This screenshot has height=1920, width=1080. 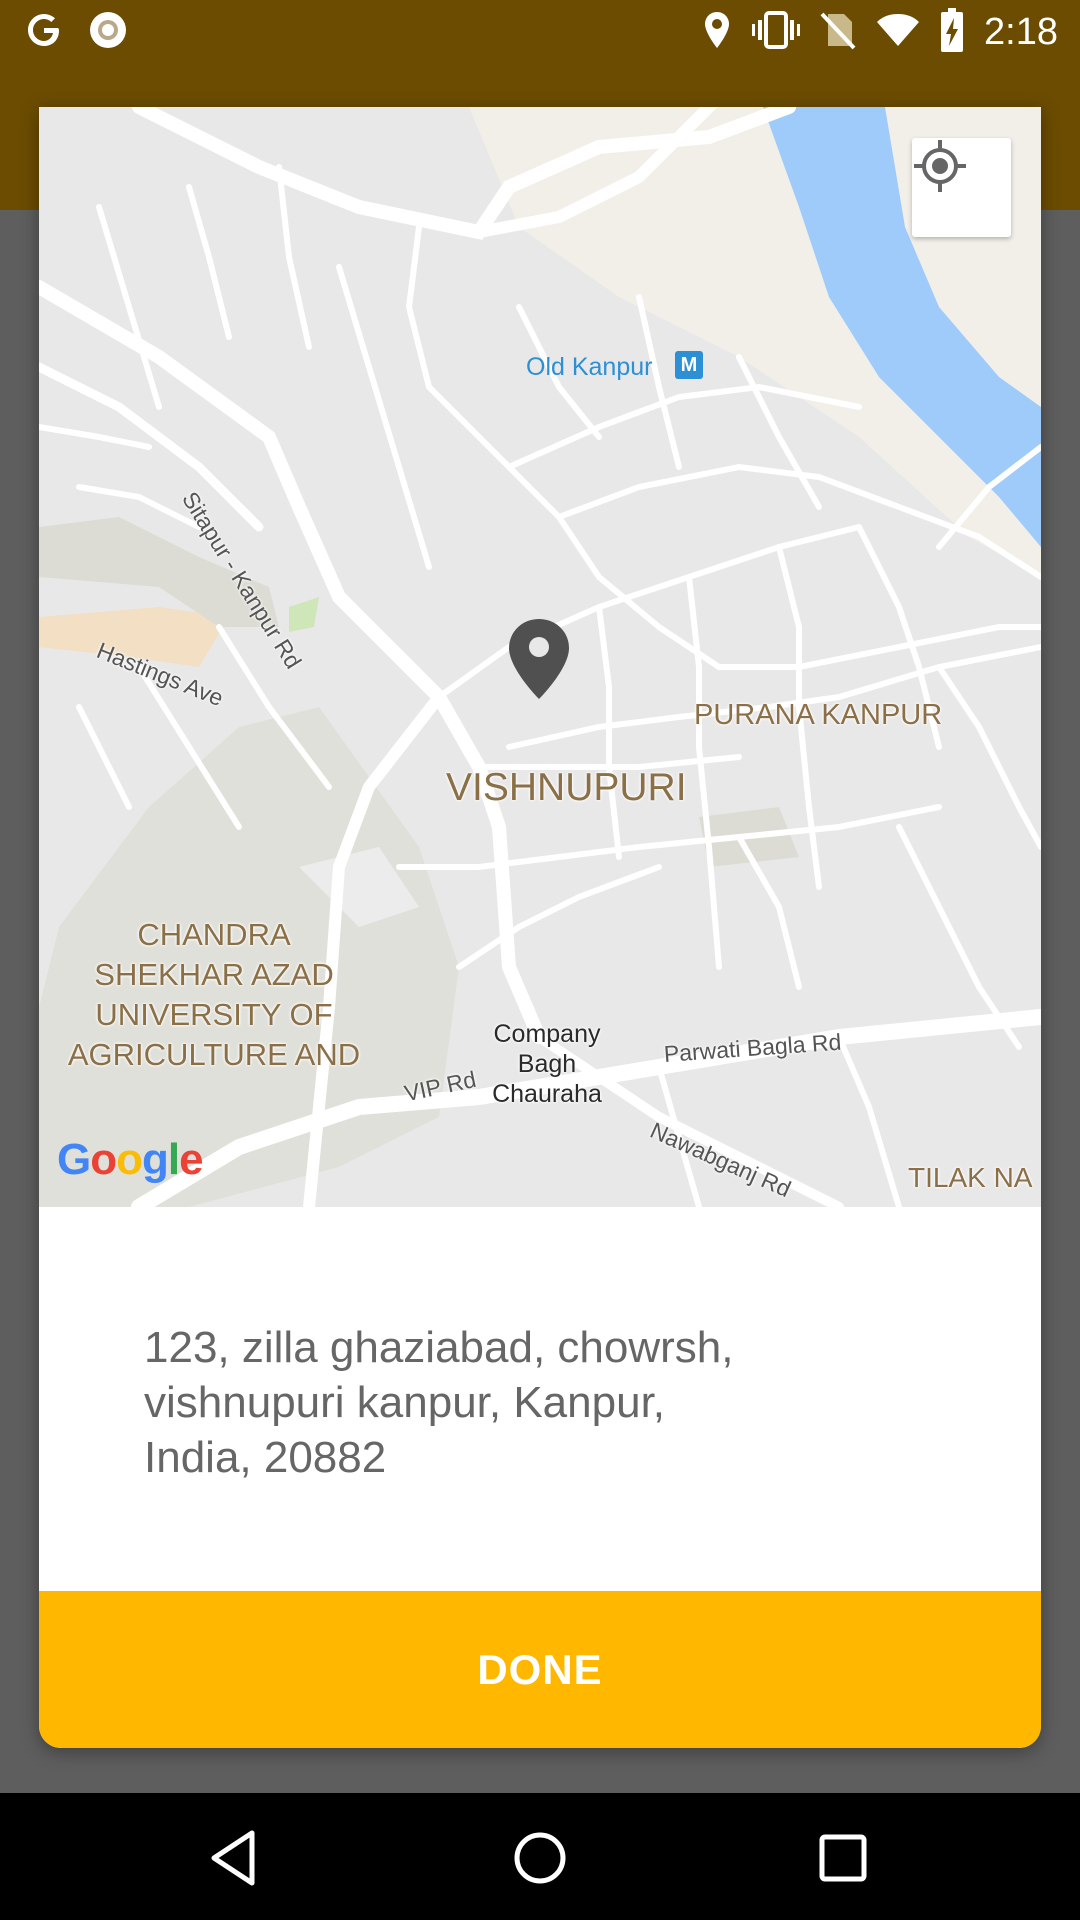 I want to click on home-icon, so click(x=540, y=1858).